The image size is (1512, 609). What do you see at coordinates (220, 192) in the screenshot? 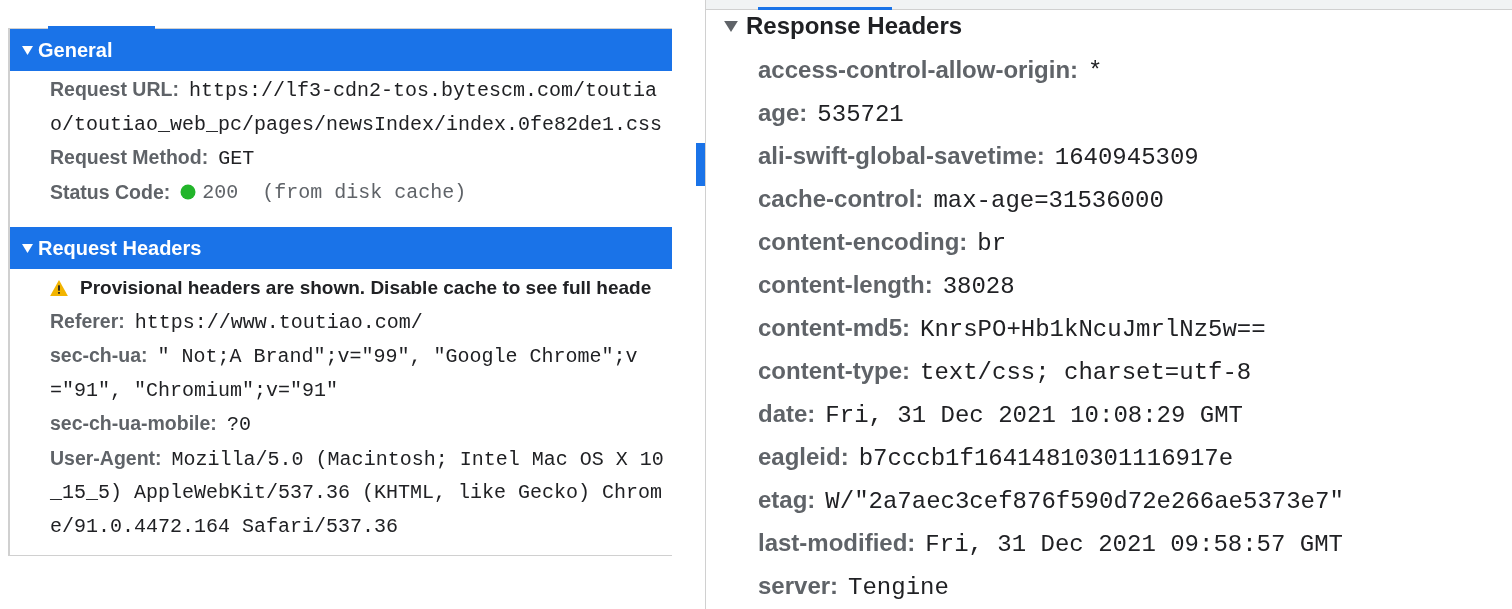
I see `status-code: 200` at bounding box center [220, 192].